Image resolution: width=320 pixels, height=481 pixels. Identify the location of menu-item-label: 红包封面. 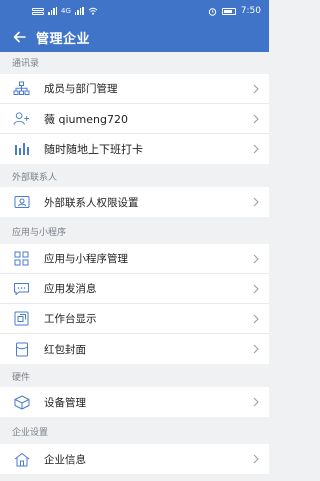
(65, 349).